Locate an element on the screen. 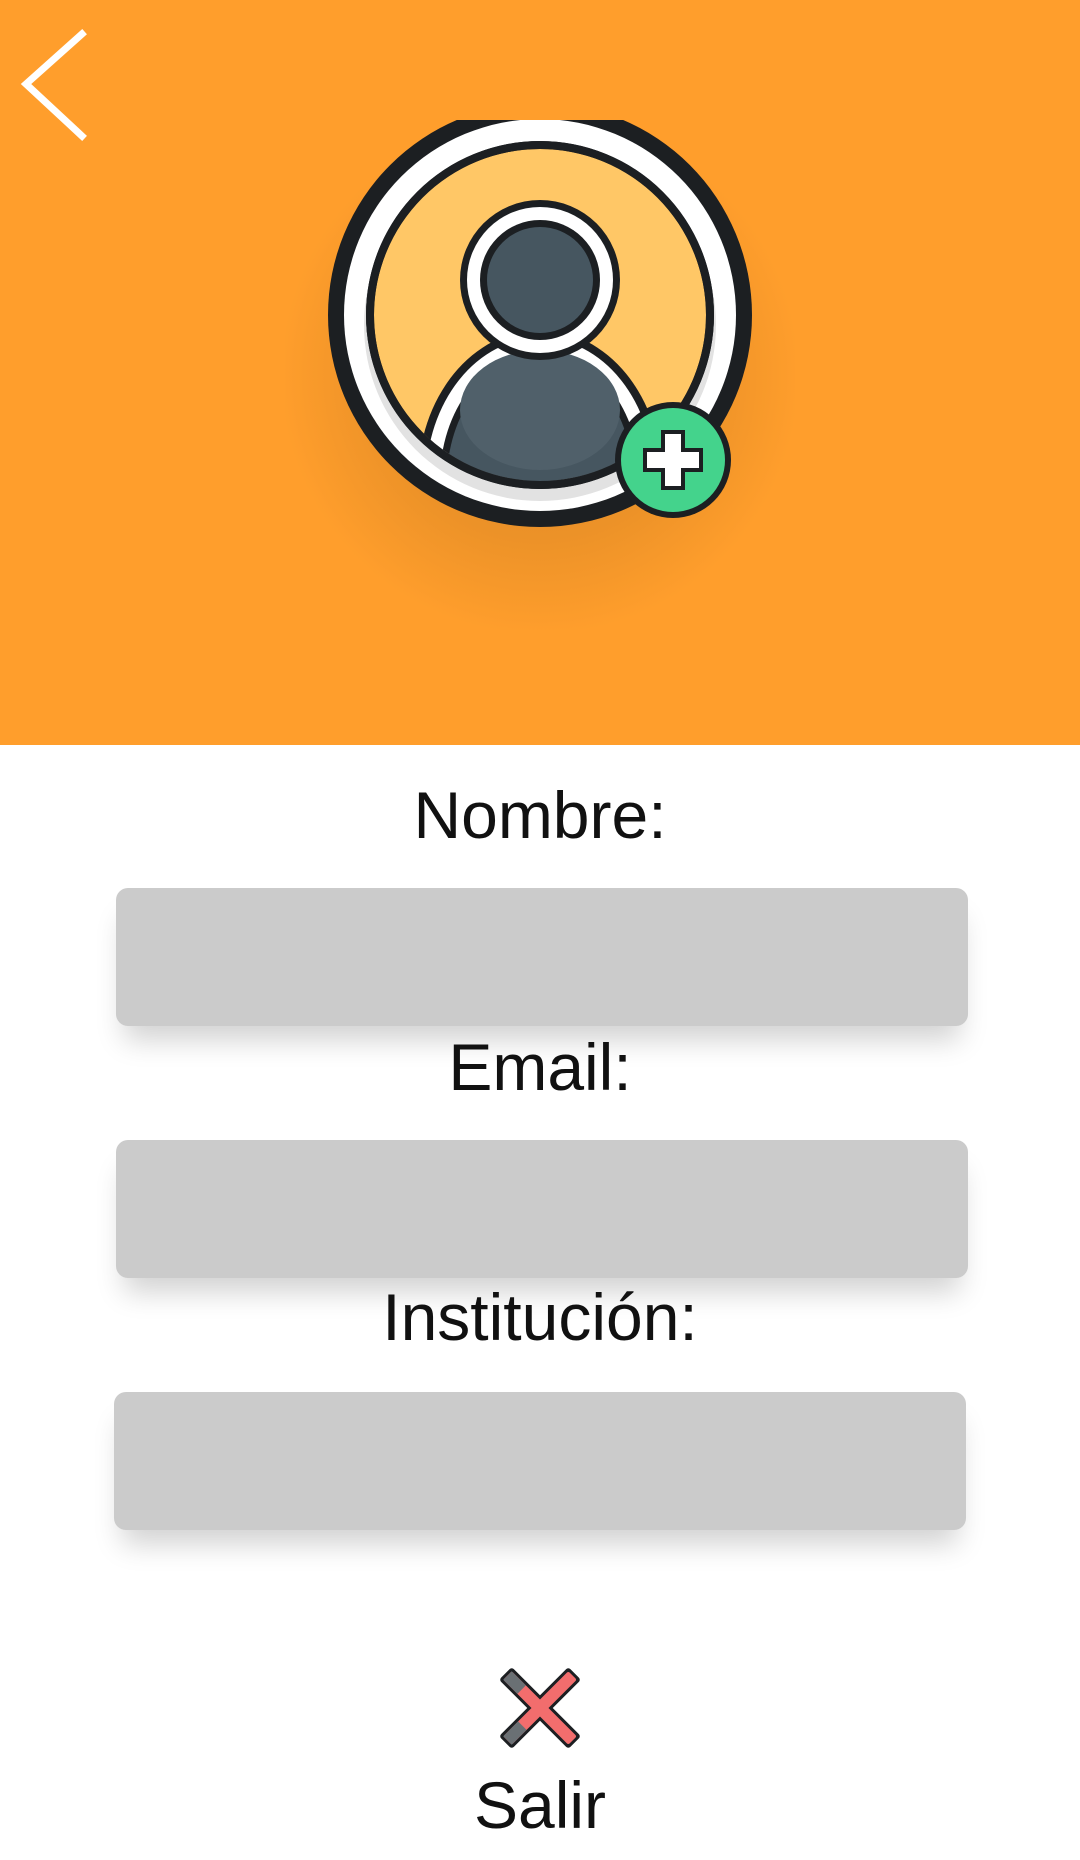 The width and height of the screenshot is (1080, 1860). name-label: Nombre: is located at coordinates (540, 815).